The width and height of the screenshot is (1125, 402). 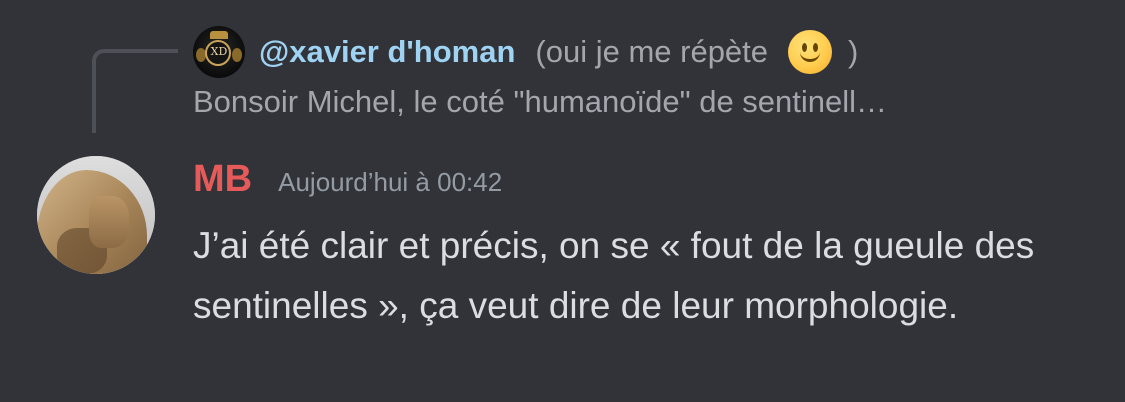 I want to click on avatar-monogram: XD, so click(x=219, y=51).